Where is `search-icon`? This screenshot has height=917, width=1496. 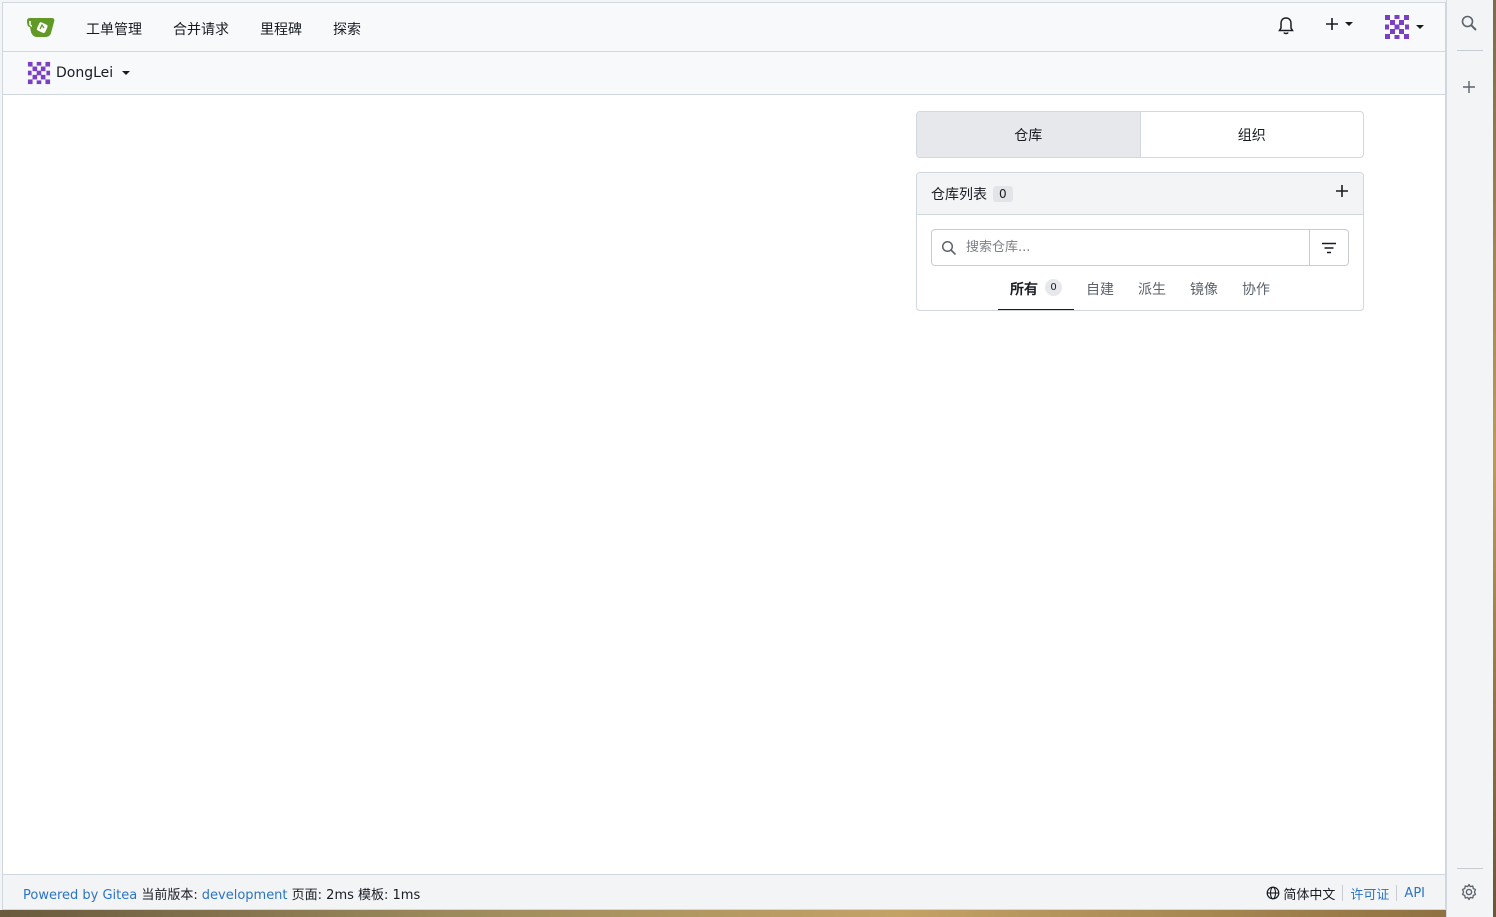 search-icon is located at coordinates (949, 247).